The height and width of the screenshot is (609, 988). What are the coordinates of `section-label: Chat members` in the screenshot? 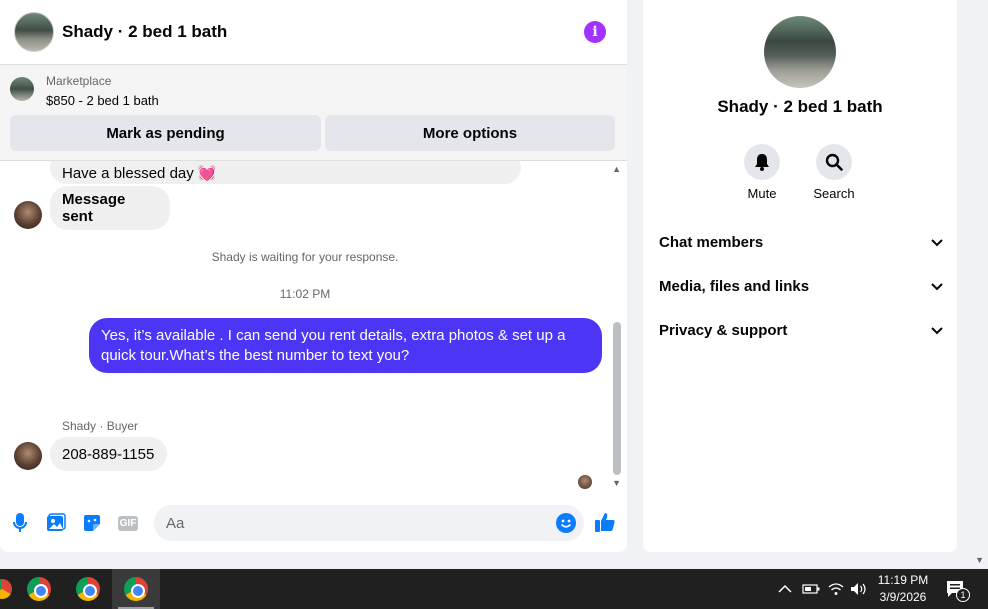 It's located at (711, 242).